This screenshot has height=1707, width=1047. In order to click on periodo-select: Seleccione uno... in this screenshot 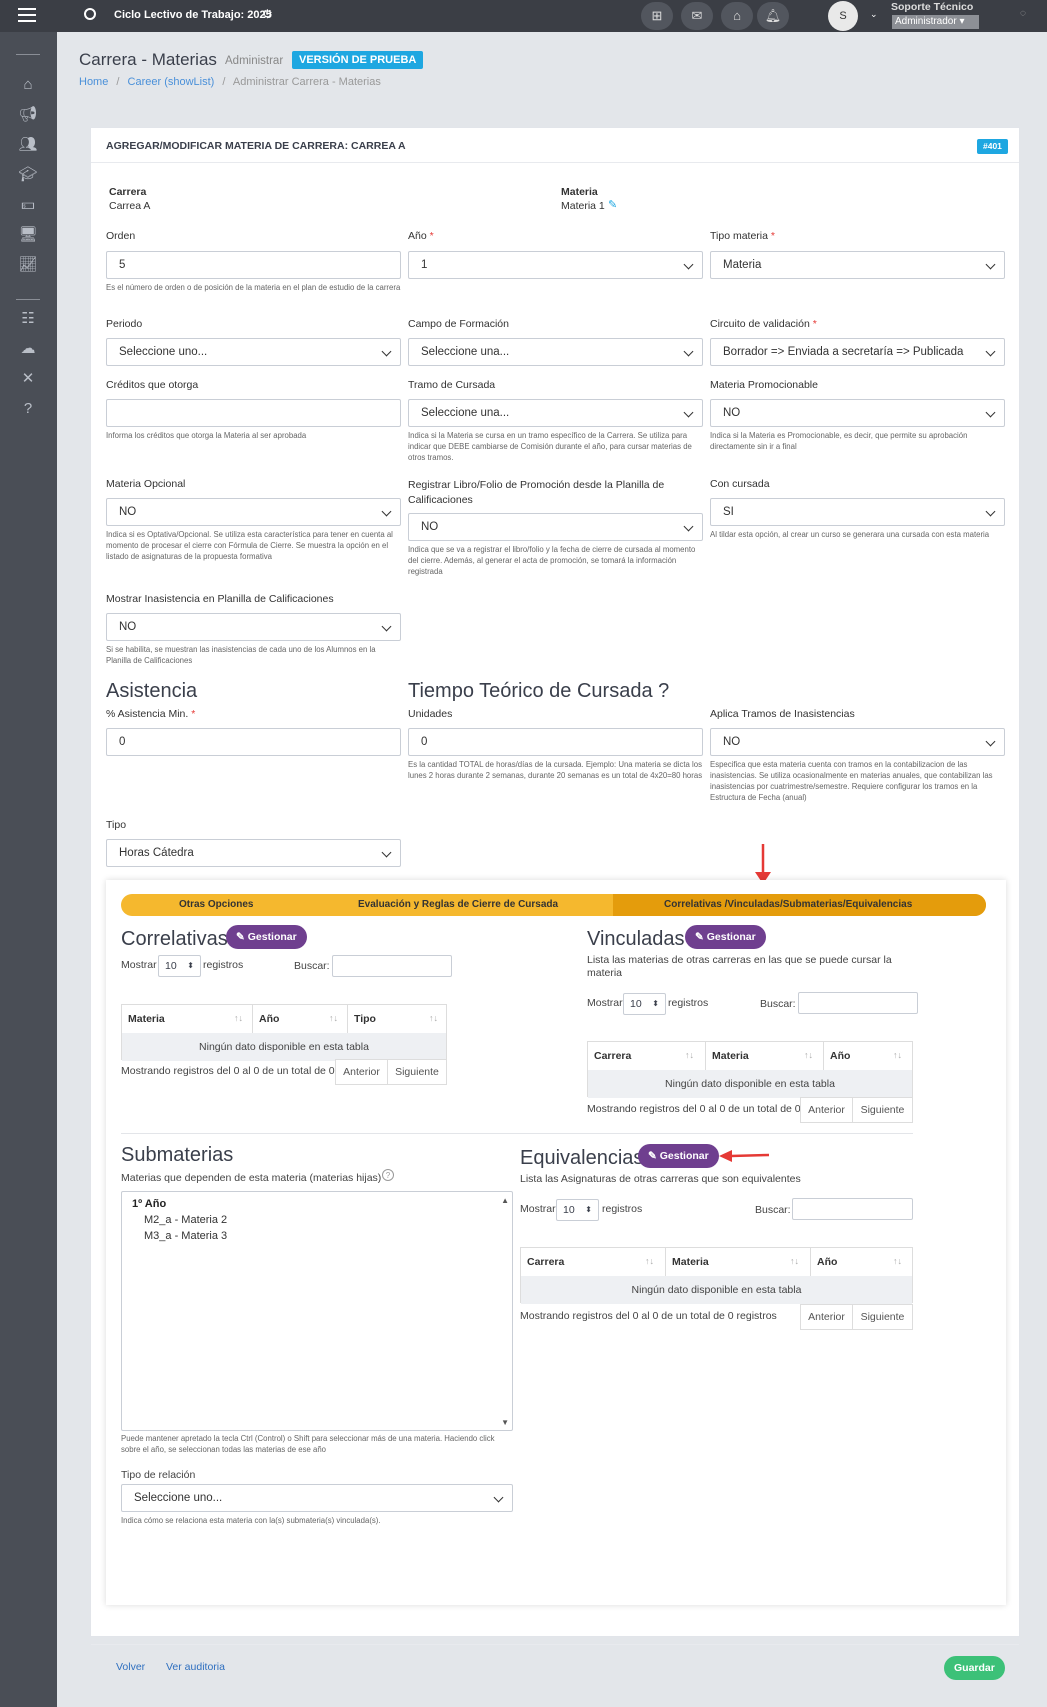, I will do `click(253, 352)`.